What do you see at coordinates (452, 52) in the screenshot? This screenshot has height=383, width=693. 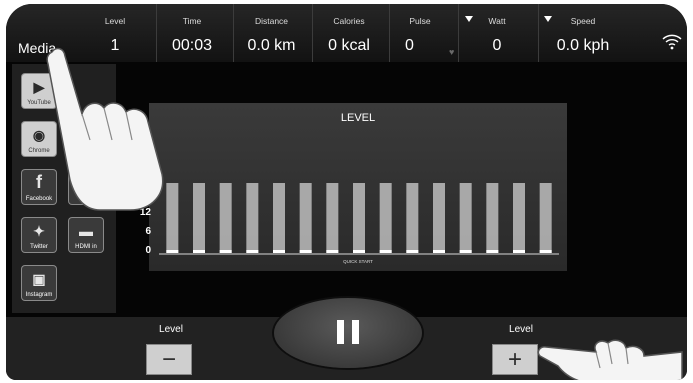 I see `heart-icon: ♥` at bounding box center [452, 52].